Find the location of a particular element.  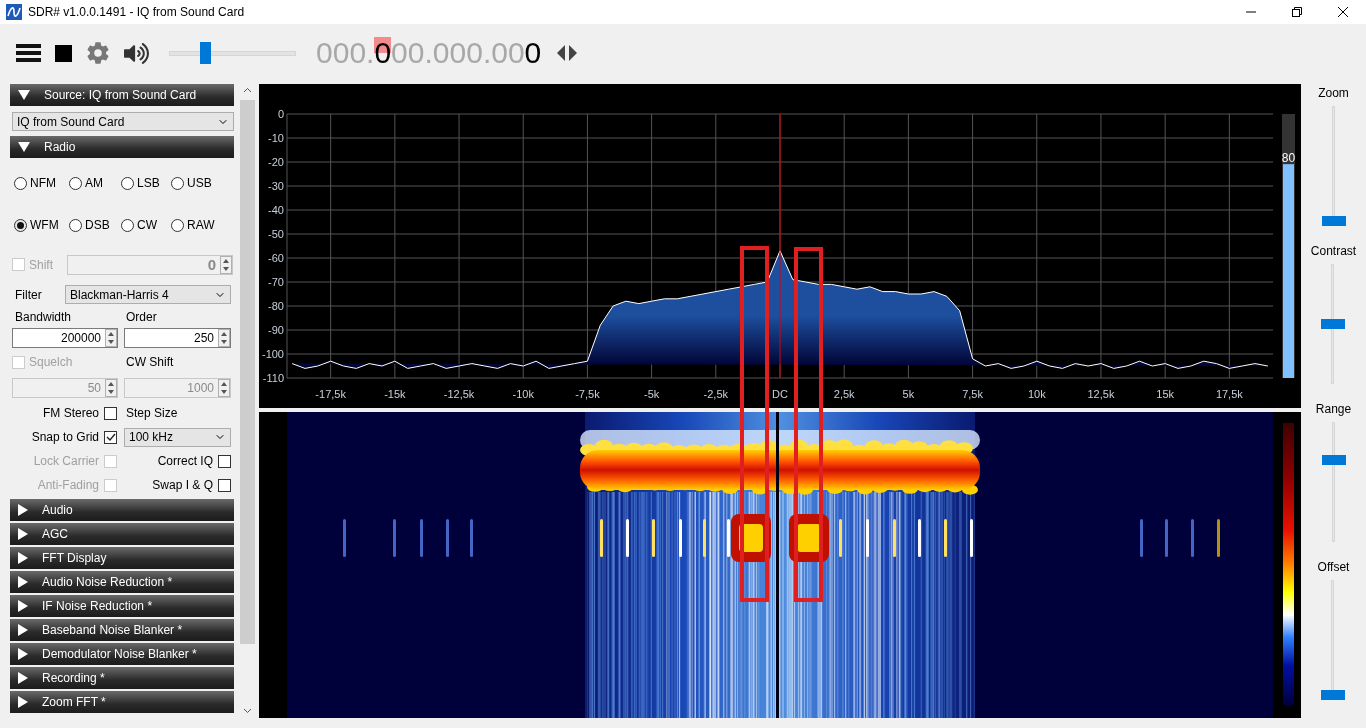

restore-icon is located at coordinates (1297, 12).